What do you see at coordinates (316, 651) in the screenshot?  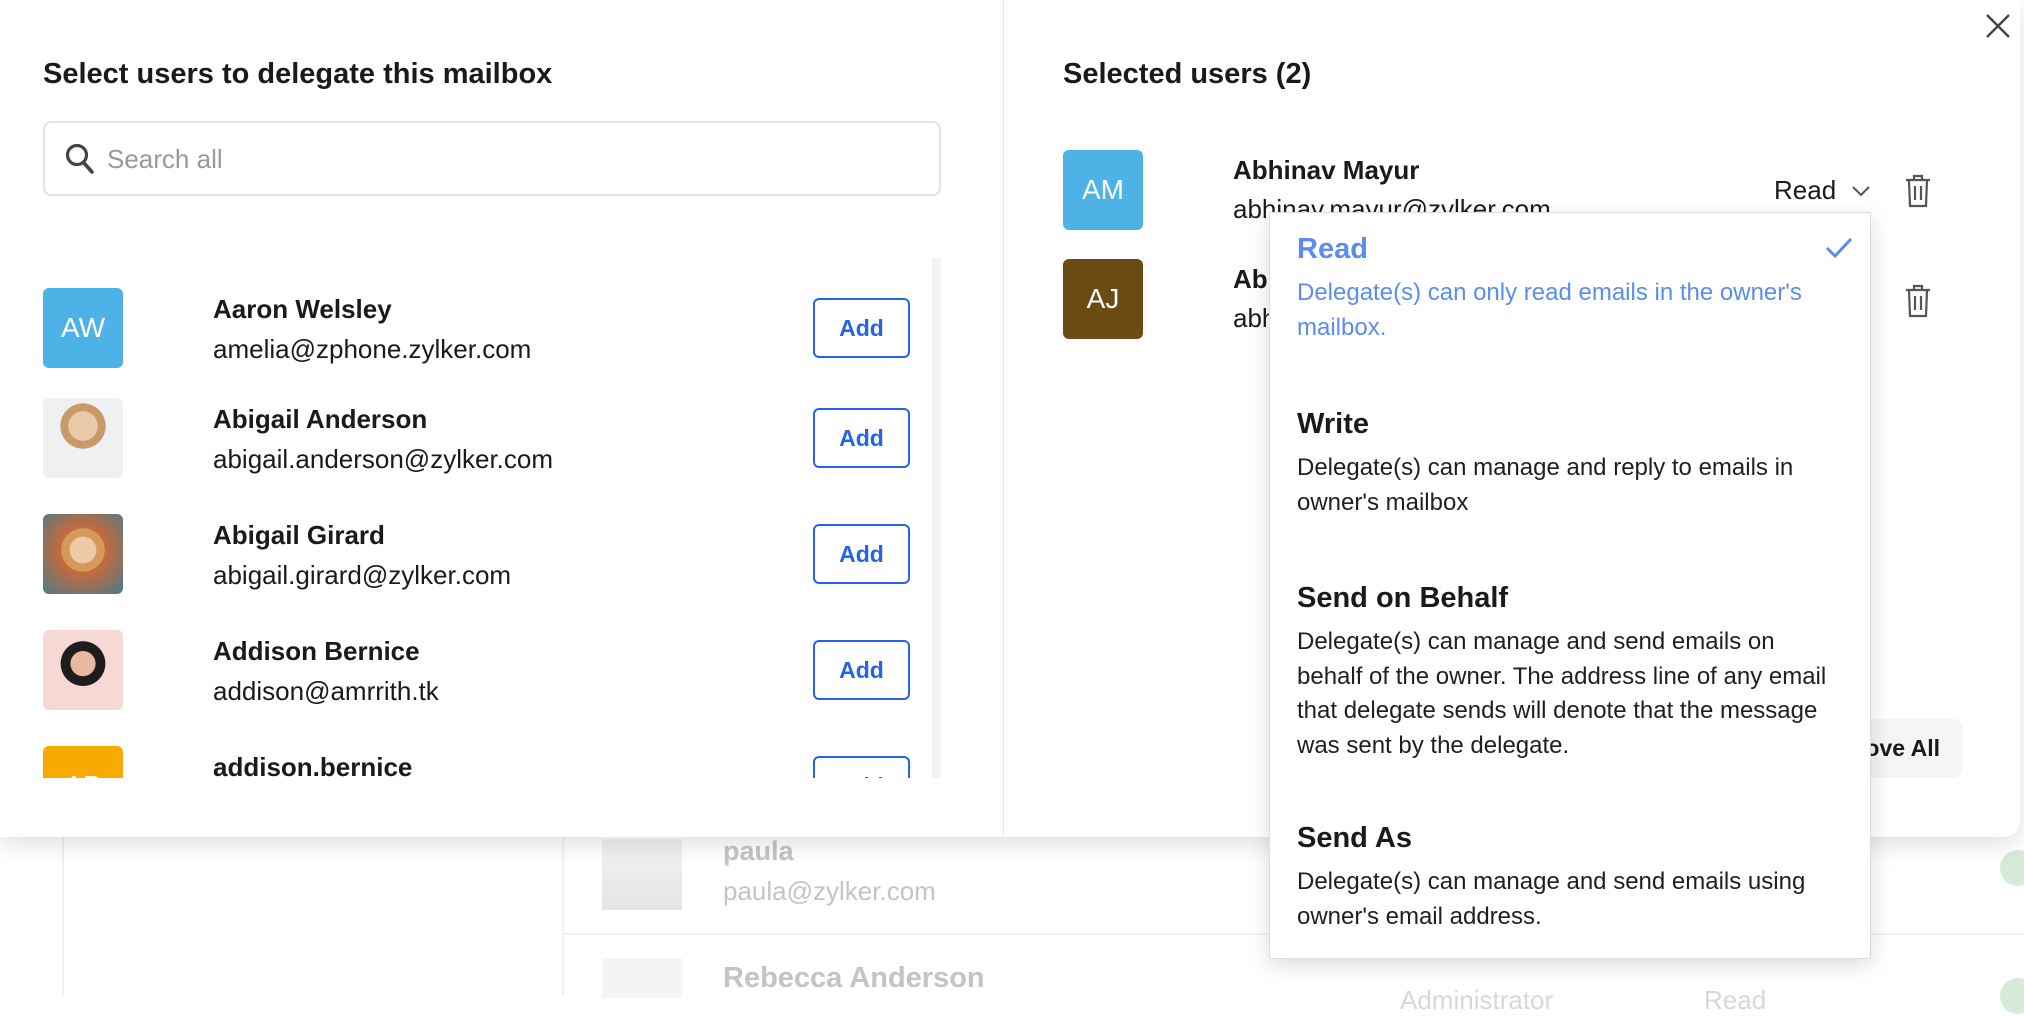 I see `user-name: Addison Bernice` at bounding box center [316, 651].